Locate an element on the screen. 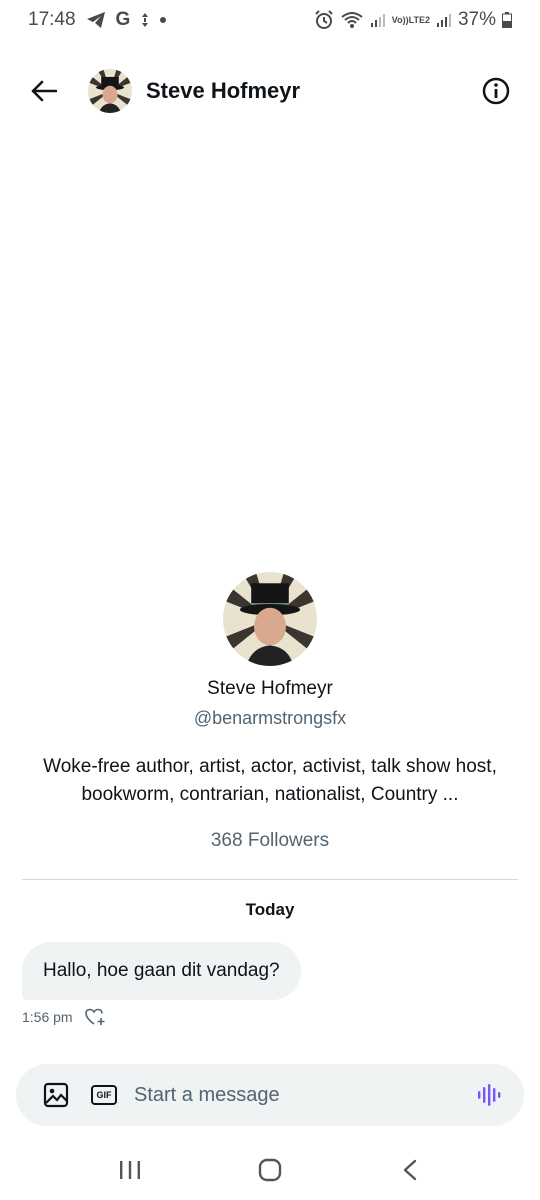 This screenshot has width=540, height=1200. header-avatar is located at coordinates (110, 91).